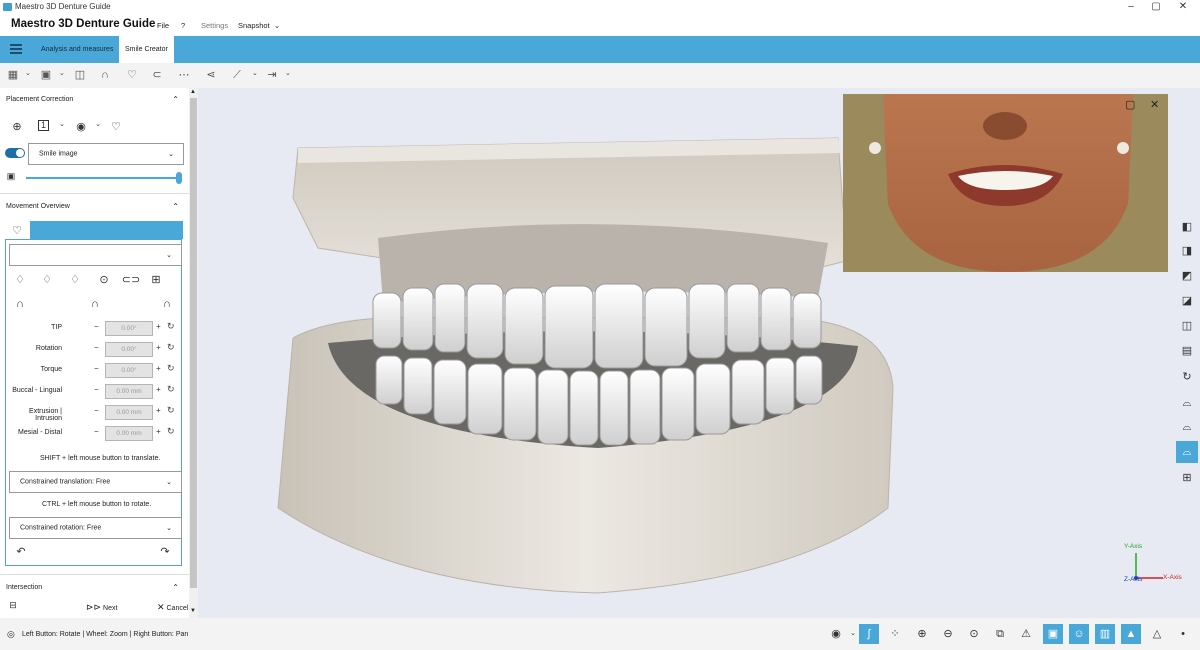  I want to click on tab-analysis-and-measures: Analysis and measures, so click(77, 49).